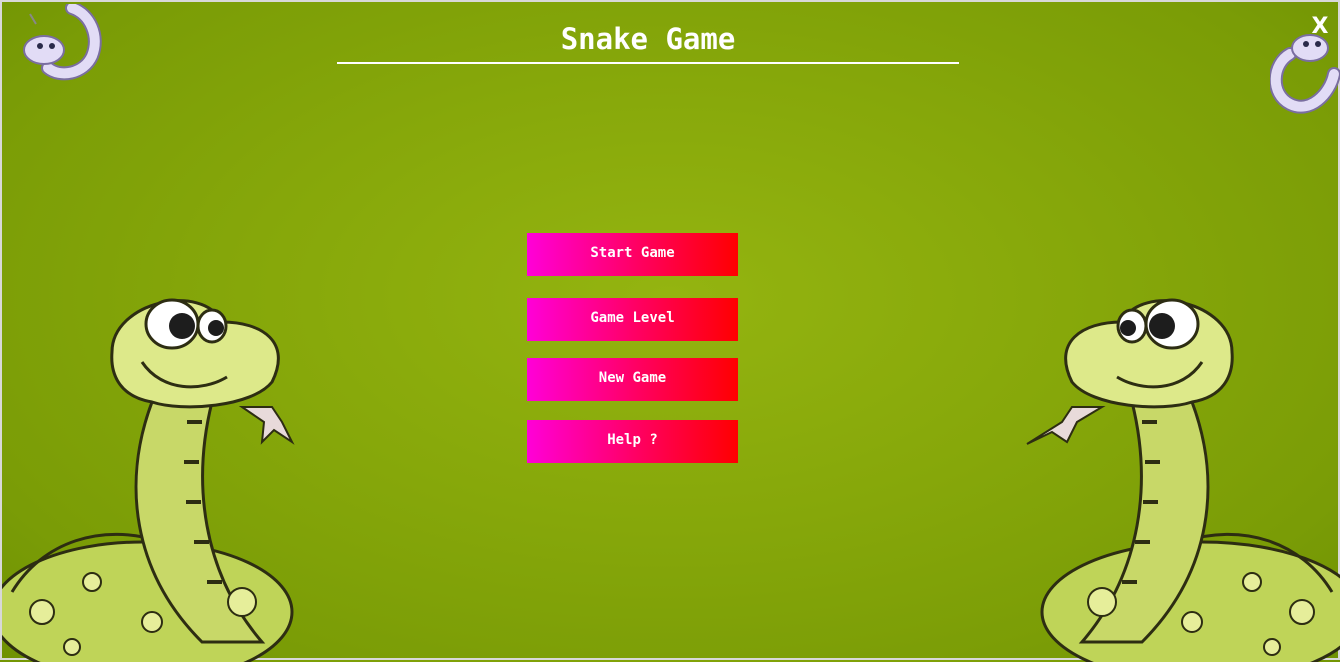 This screenshot has width=1340, height=662. What do you see at coordinates (1320, 27) in the screenshot?
I see `close-button: X` at bounding box center [1320, 27].